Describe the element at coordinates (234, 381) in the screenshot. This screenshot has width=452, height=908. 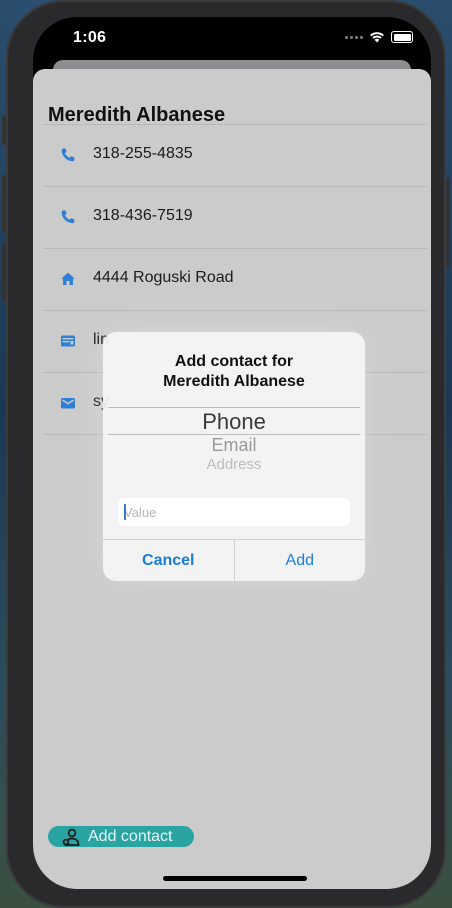
I see `alert-title-line2: Meredith Albanese` at that location.